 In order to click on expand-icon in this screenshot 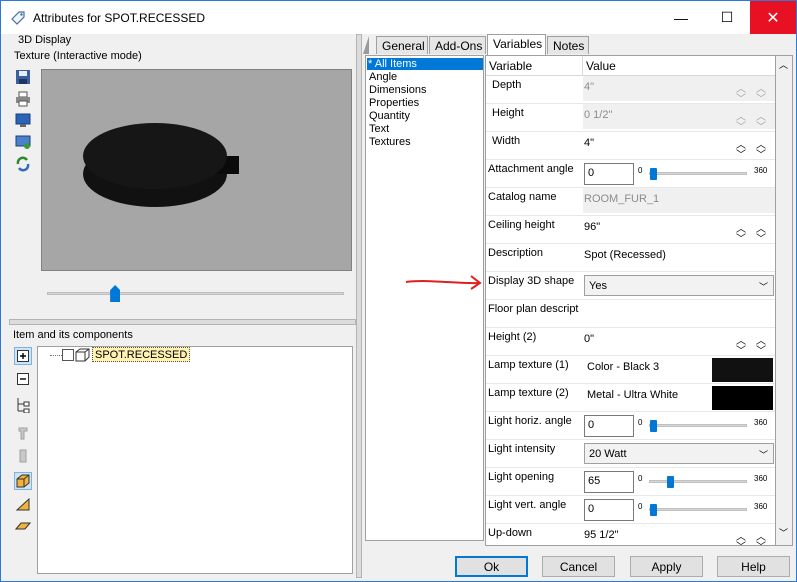, I will do `click(23, 356)`.